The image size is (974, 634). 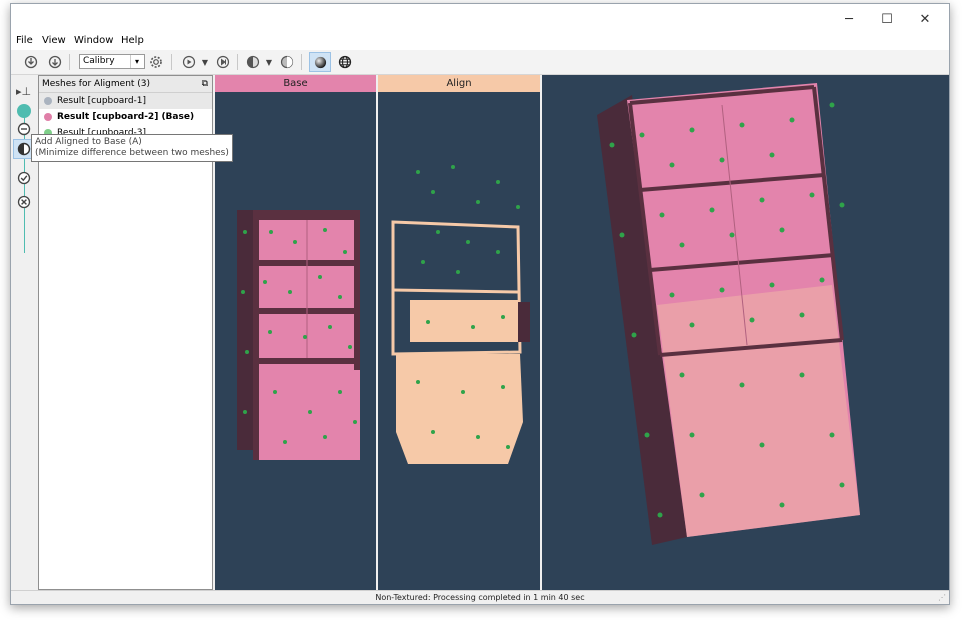 I want to click on panel-title: Meshes for Aligment (3), so click(x=96, y=84).